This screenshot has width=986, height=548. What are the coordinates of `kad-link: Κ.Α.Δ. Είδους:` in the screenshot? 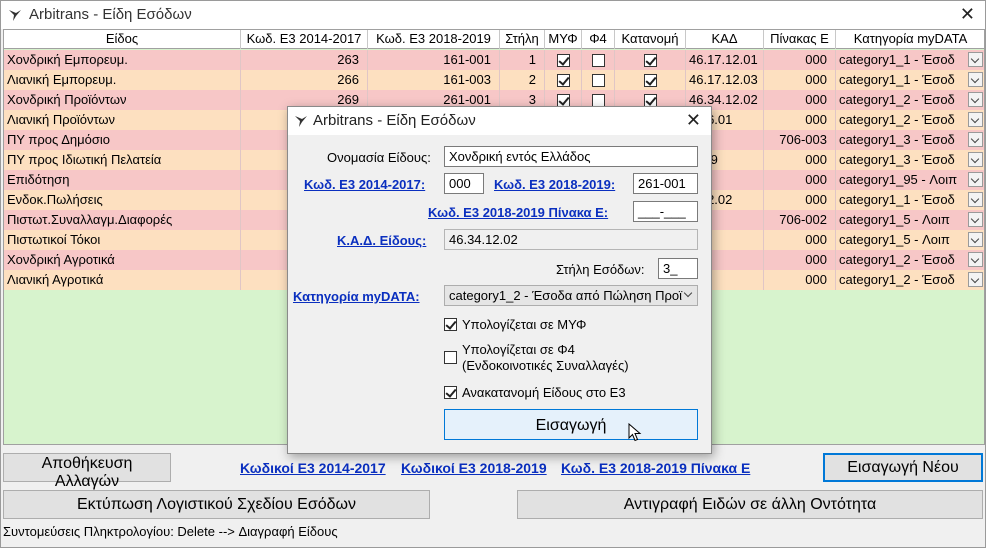 It's located at (381, 240).